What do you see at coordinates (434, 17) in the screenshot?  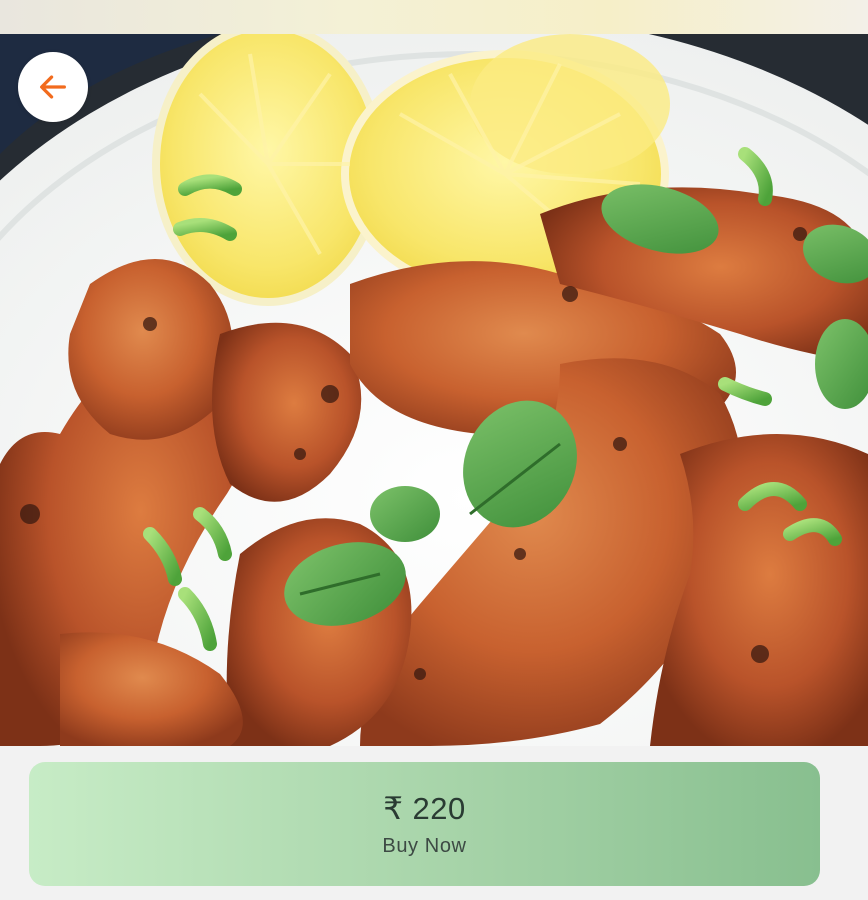 I see `status-strip` at bounding box center [434, 17].